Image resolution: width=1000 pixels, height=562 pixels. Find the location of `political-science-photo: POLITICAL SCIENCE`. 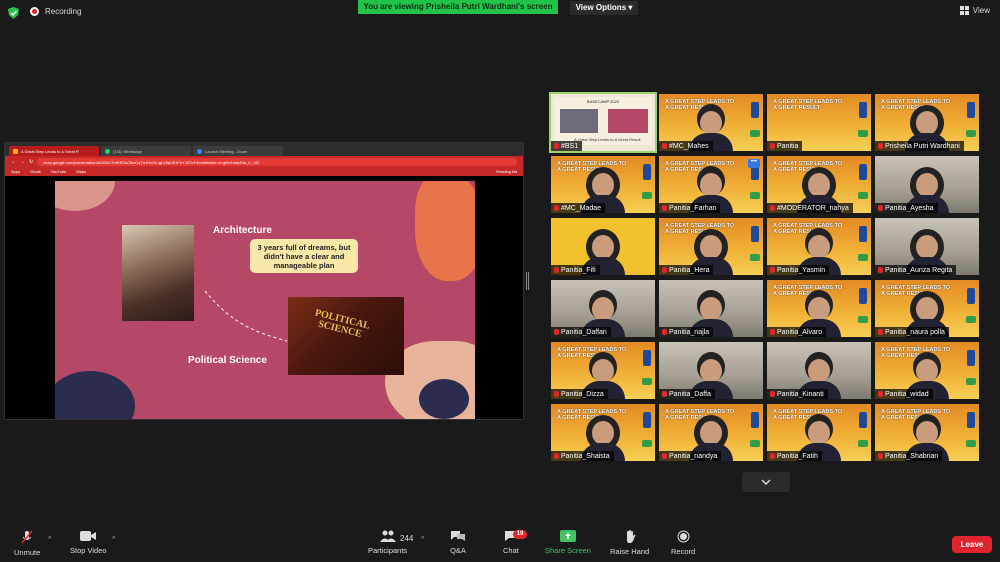

political-science-photo: POLITICAL SCIENCE is located at coordinates (346, 336).